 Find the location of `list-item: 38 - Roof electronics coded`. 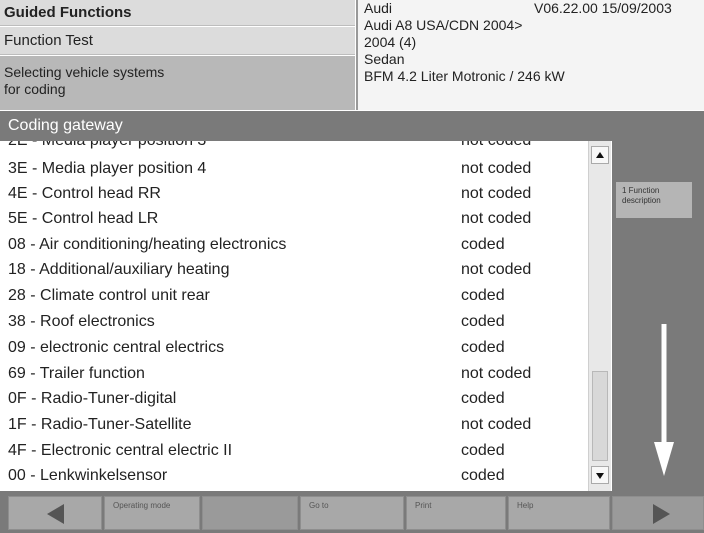

list-item: 38 - Roof electronics coded is located at coordinates (295, 321).